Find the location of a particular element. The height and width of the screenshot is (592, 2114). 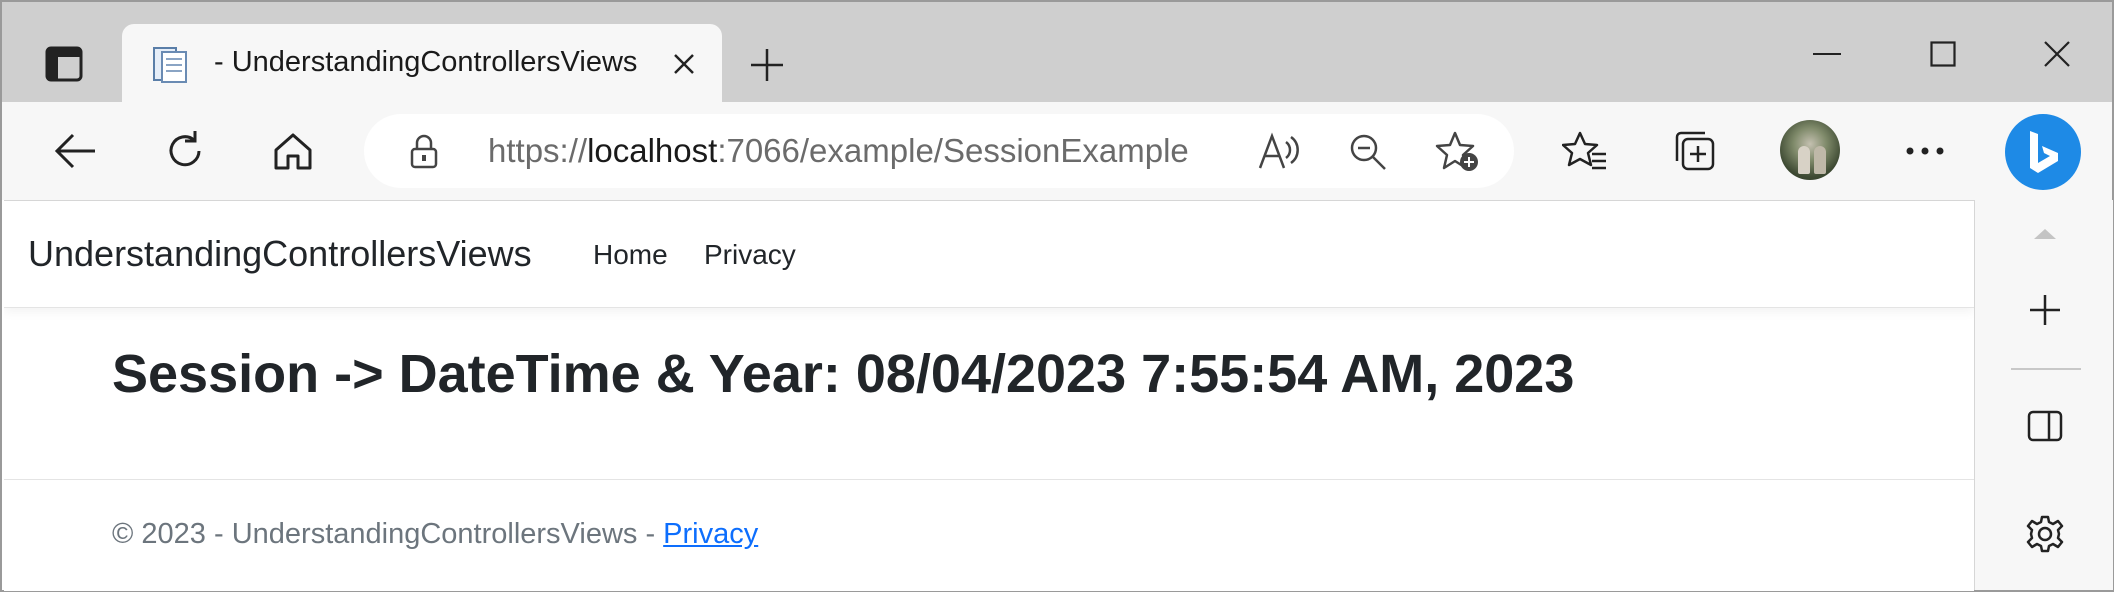

lock-icon is located at coordinates (424, 151).